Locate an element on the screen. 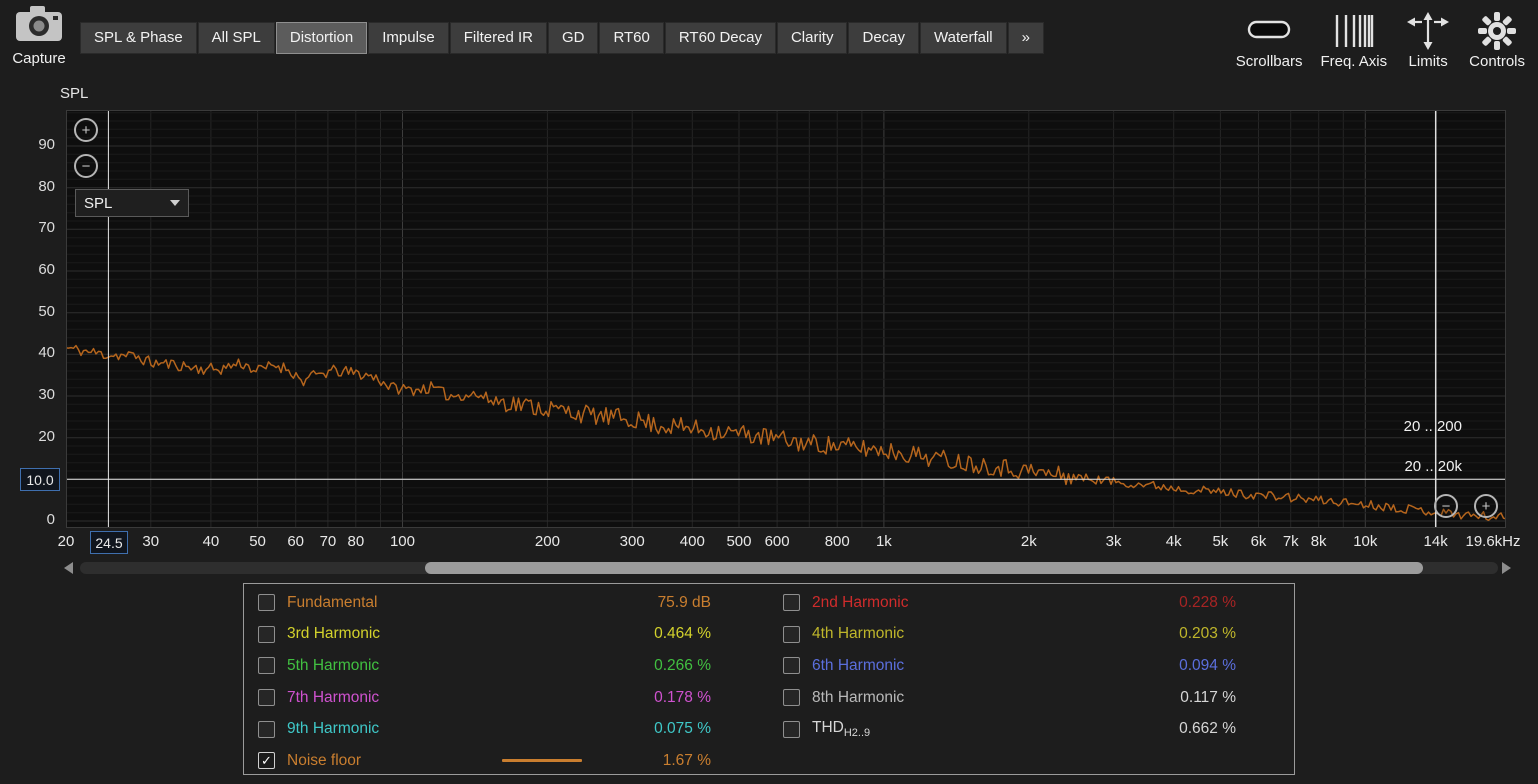 This screenshot has height=784, width=1538. legend-checkbox-8th-harmonic is located at coordinates (791, 698).